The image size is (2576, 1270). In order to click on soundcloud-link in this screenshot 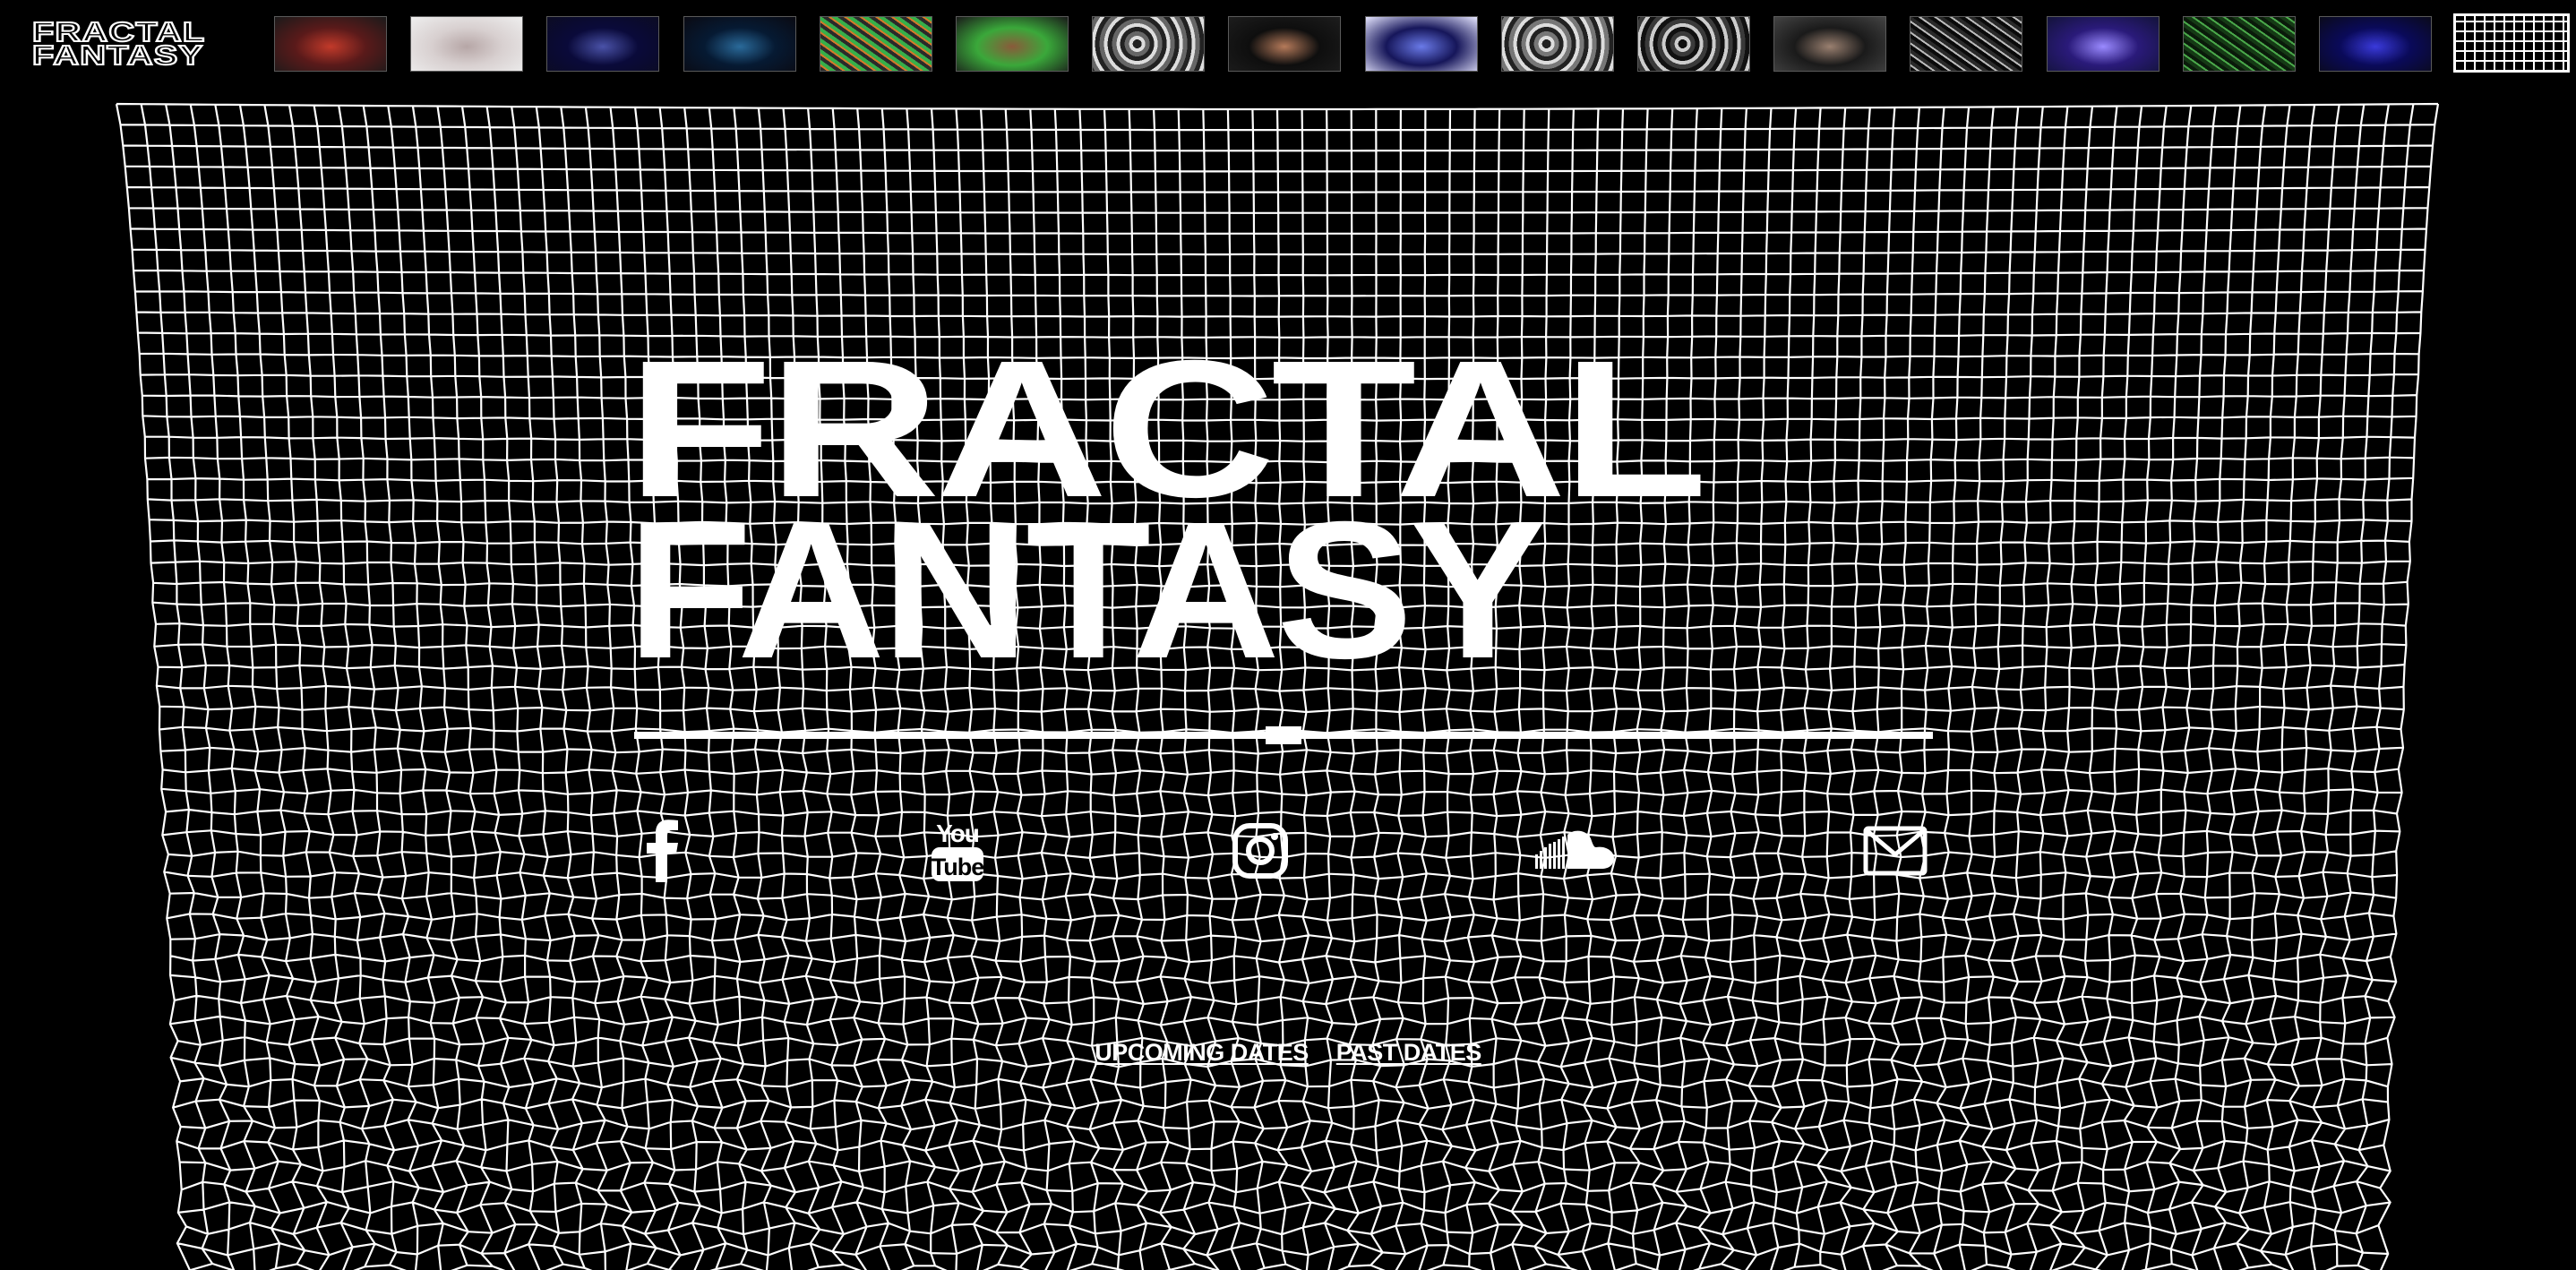, I will do `click(1574, 851)`.